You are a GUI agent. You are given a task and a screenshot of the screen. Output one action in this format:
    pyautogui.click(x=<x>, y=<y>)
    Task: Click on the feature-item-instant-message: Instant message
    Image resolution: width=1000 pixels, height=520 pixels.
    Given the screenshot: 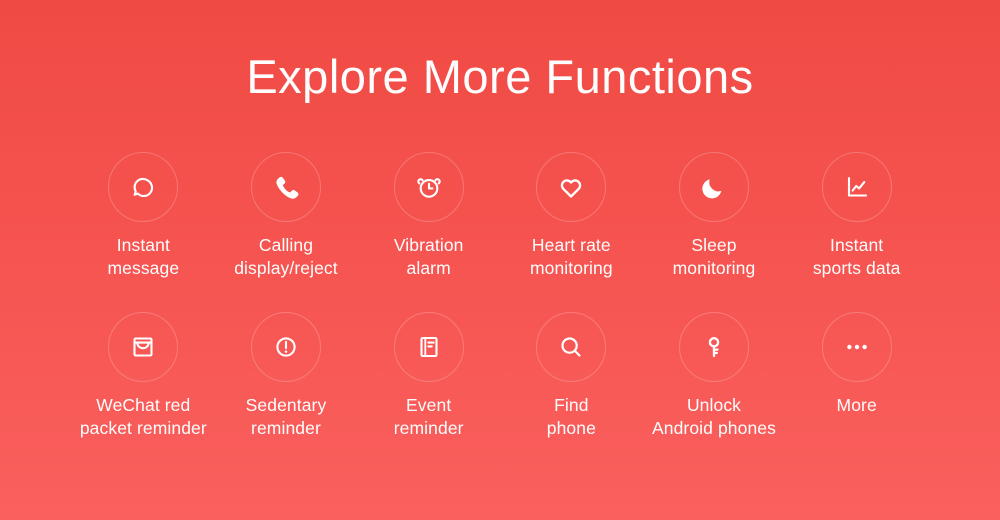 What is the action you would take?
    pyautogui.click(x=143, y=216)
    